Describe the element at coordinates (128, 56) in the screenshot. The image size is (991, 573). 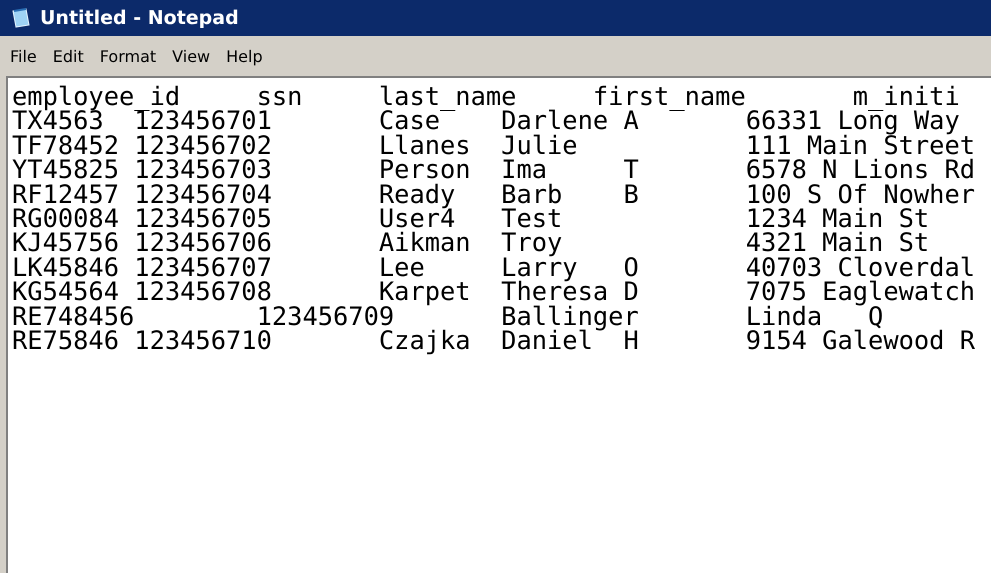
I see `menu-item: Format` at that location.